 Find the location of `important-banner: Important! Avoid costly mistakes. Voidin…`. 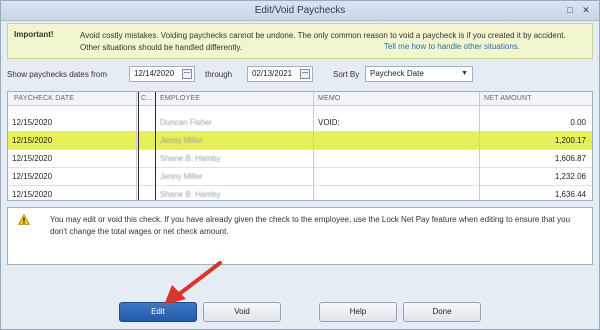

important-banner: Important! Avoid costly mistakes. Voidin… is located at coordinates (300, 41).